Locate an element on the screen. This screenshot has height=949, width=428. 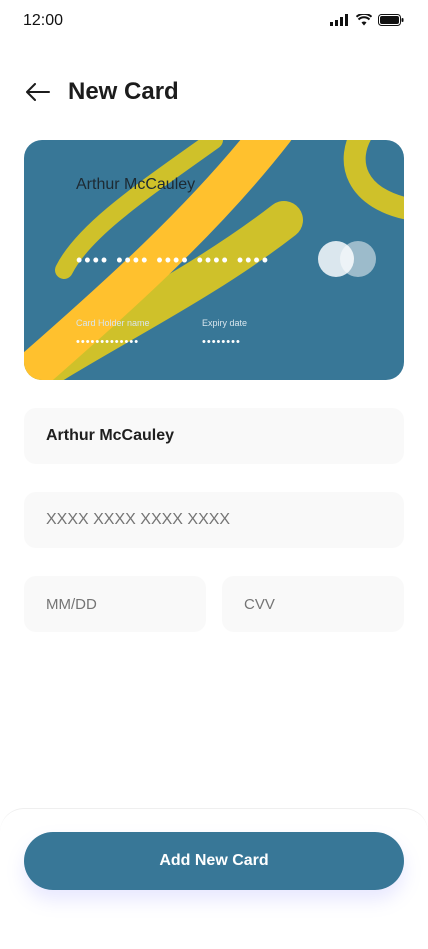
logo-circle-right is located at coordinates (358, 259).